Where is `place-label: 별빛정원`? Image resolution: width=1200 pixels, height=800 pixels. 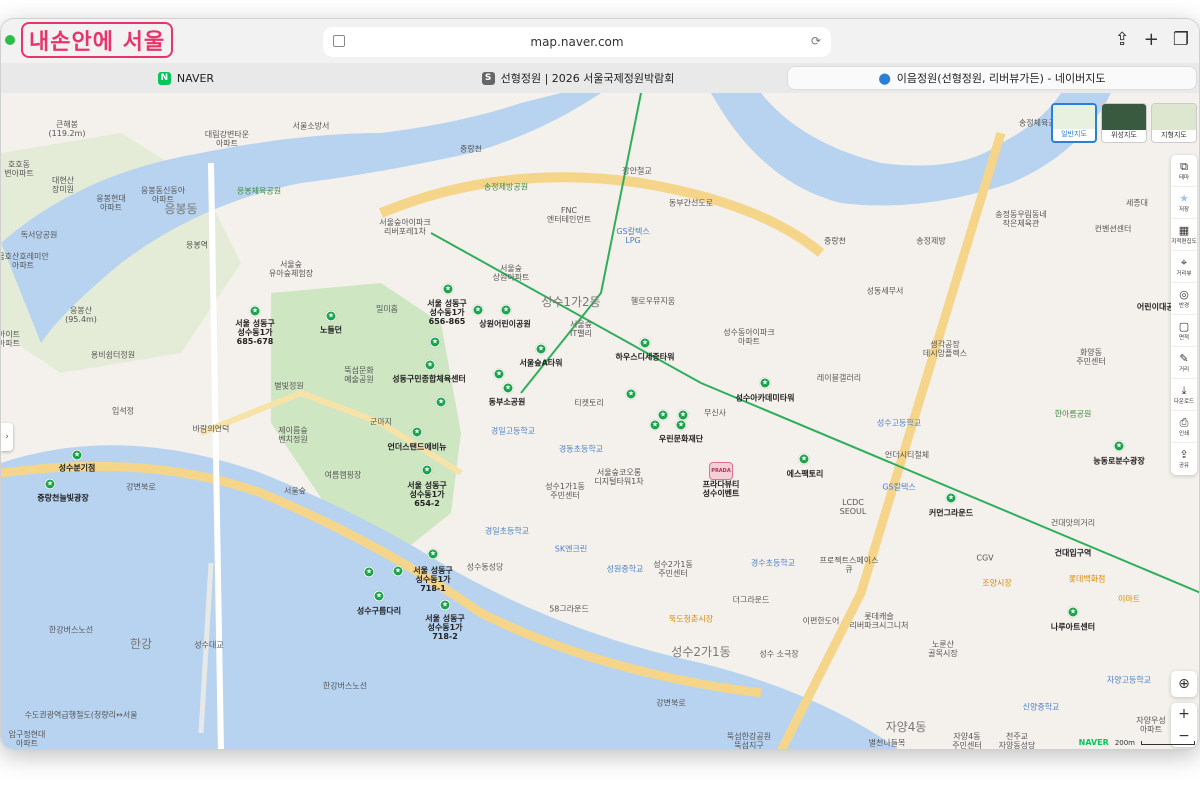 place-label: 별빛정원 is located at coordinates (289, 386).